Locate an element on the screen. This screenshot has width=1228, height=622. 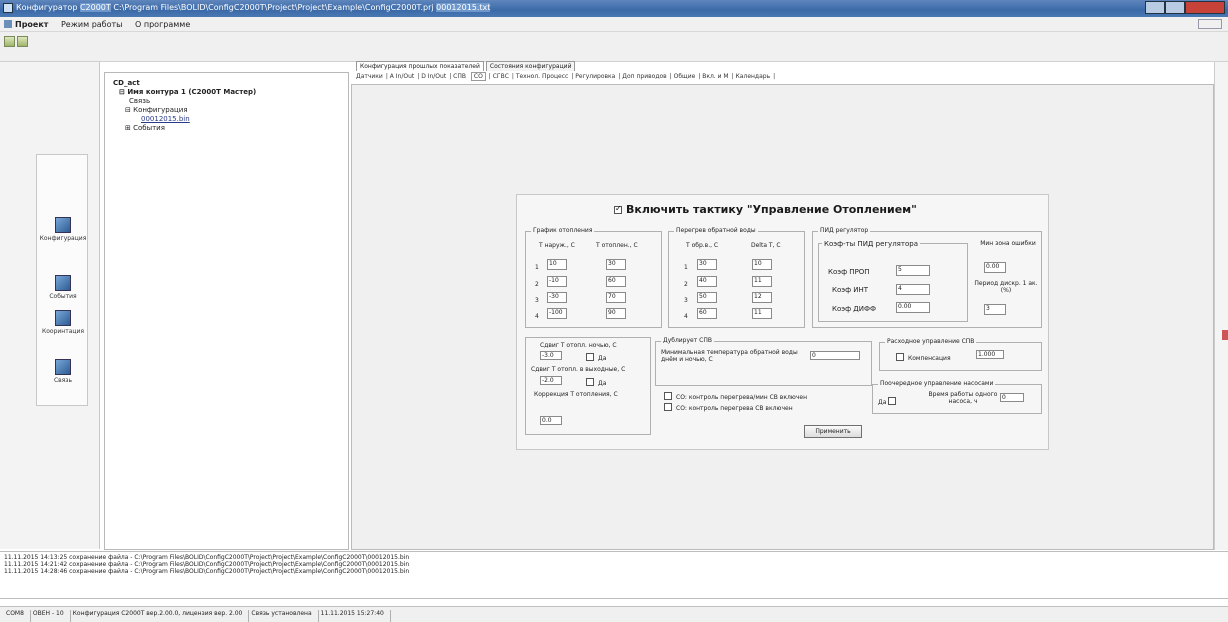
return-dt-1: 10 is located at coordinates (762, 264).